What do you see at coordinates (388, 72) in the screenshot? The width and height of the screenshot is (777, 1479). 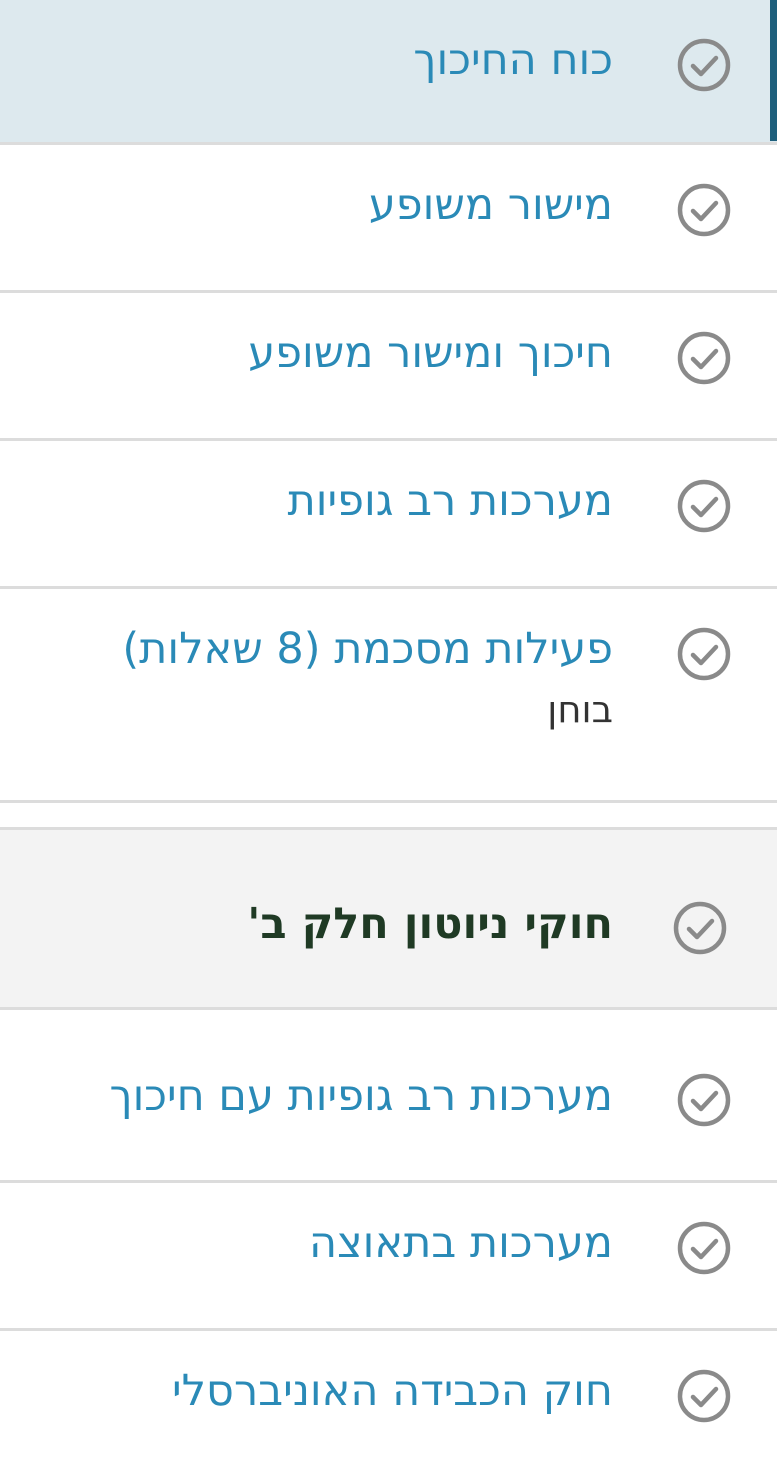 I see `list-item-active: כוח החיכוך` at bounding box center [388, 72].